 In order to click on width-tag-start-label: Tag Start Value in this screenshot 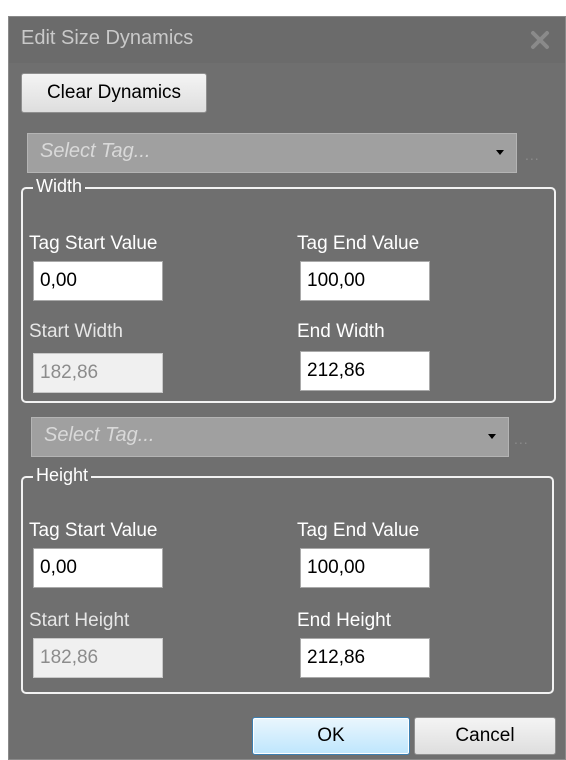, I will do `click(93, 243)`.